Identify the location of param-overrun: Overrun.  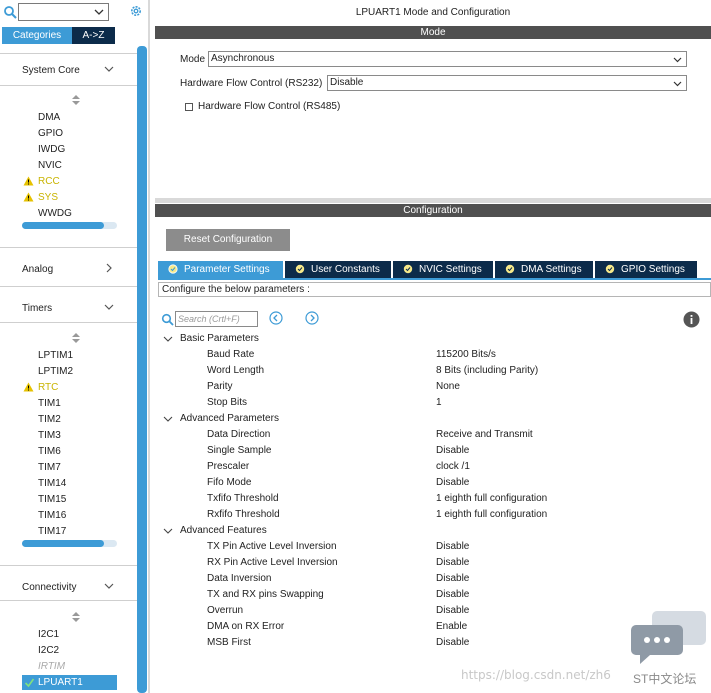
(225, 610).